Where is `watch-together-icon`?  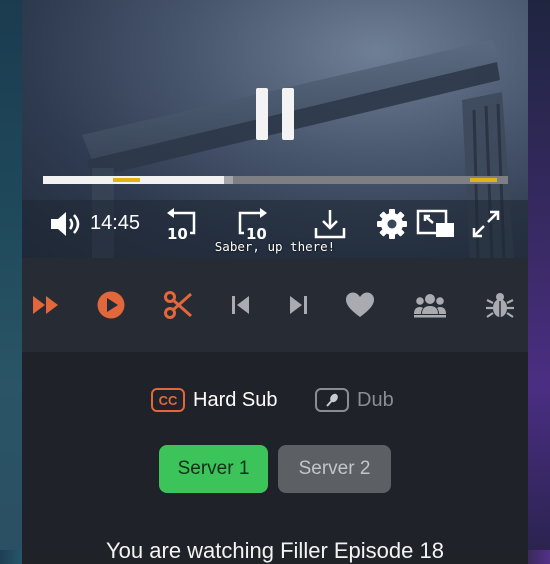
watch-together-icon is located at coordinates (430, 306).